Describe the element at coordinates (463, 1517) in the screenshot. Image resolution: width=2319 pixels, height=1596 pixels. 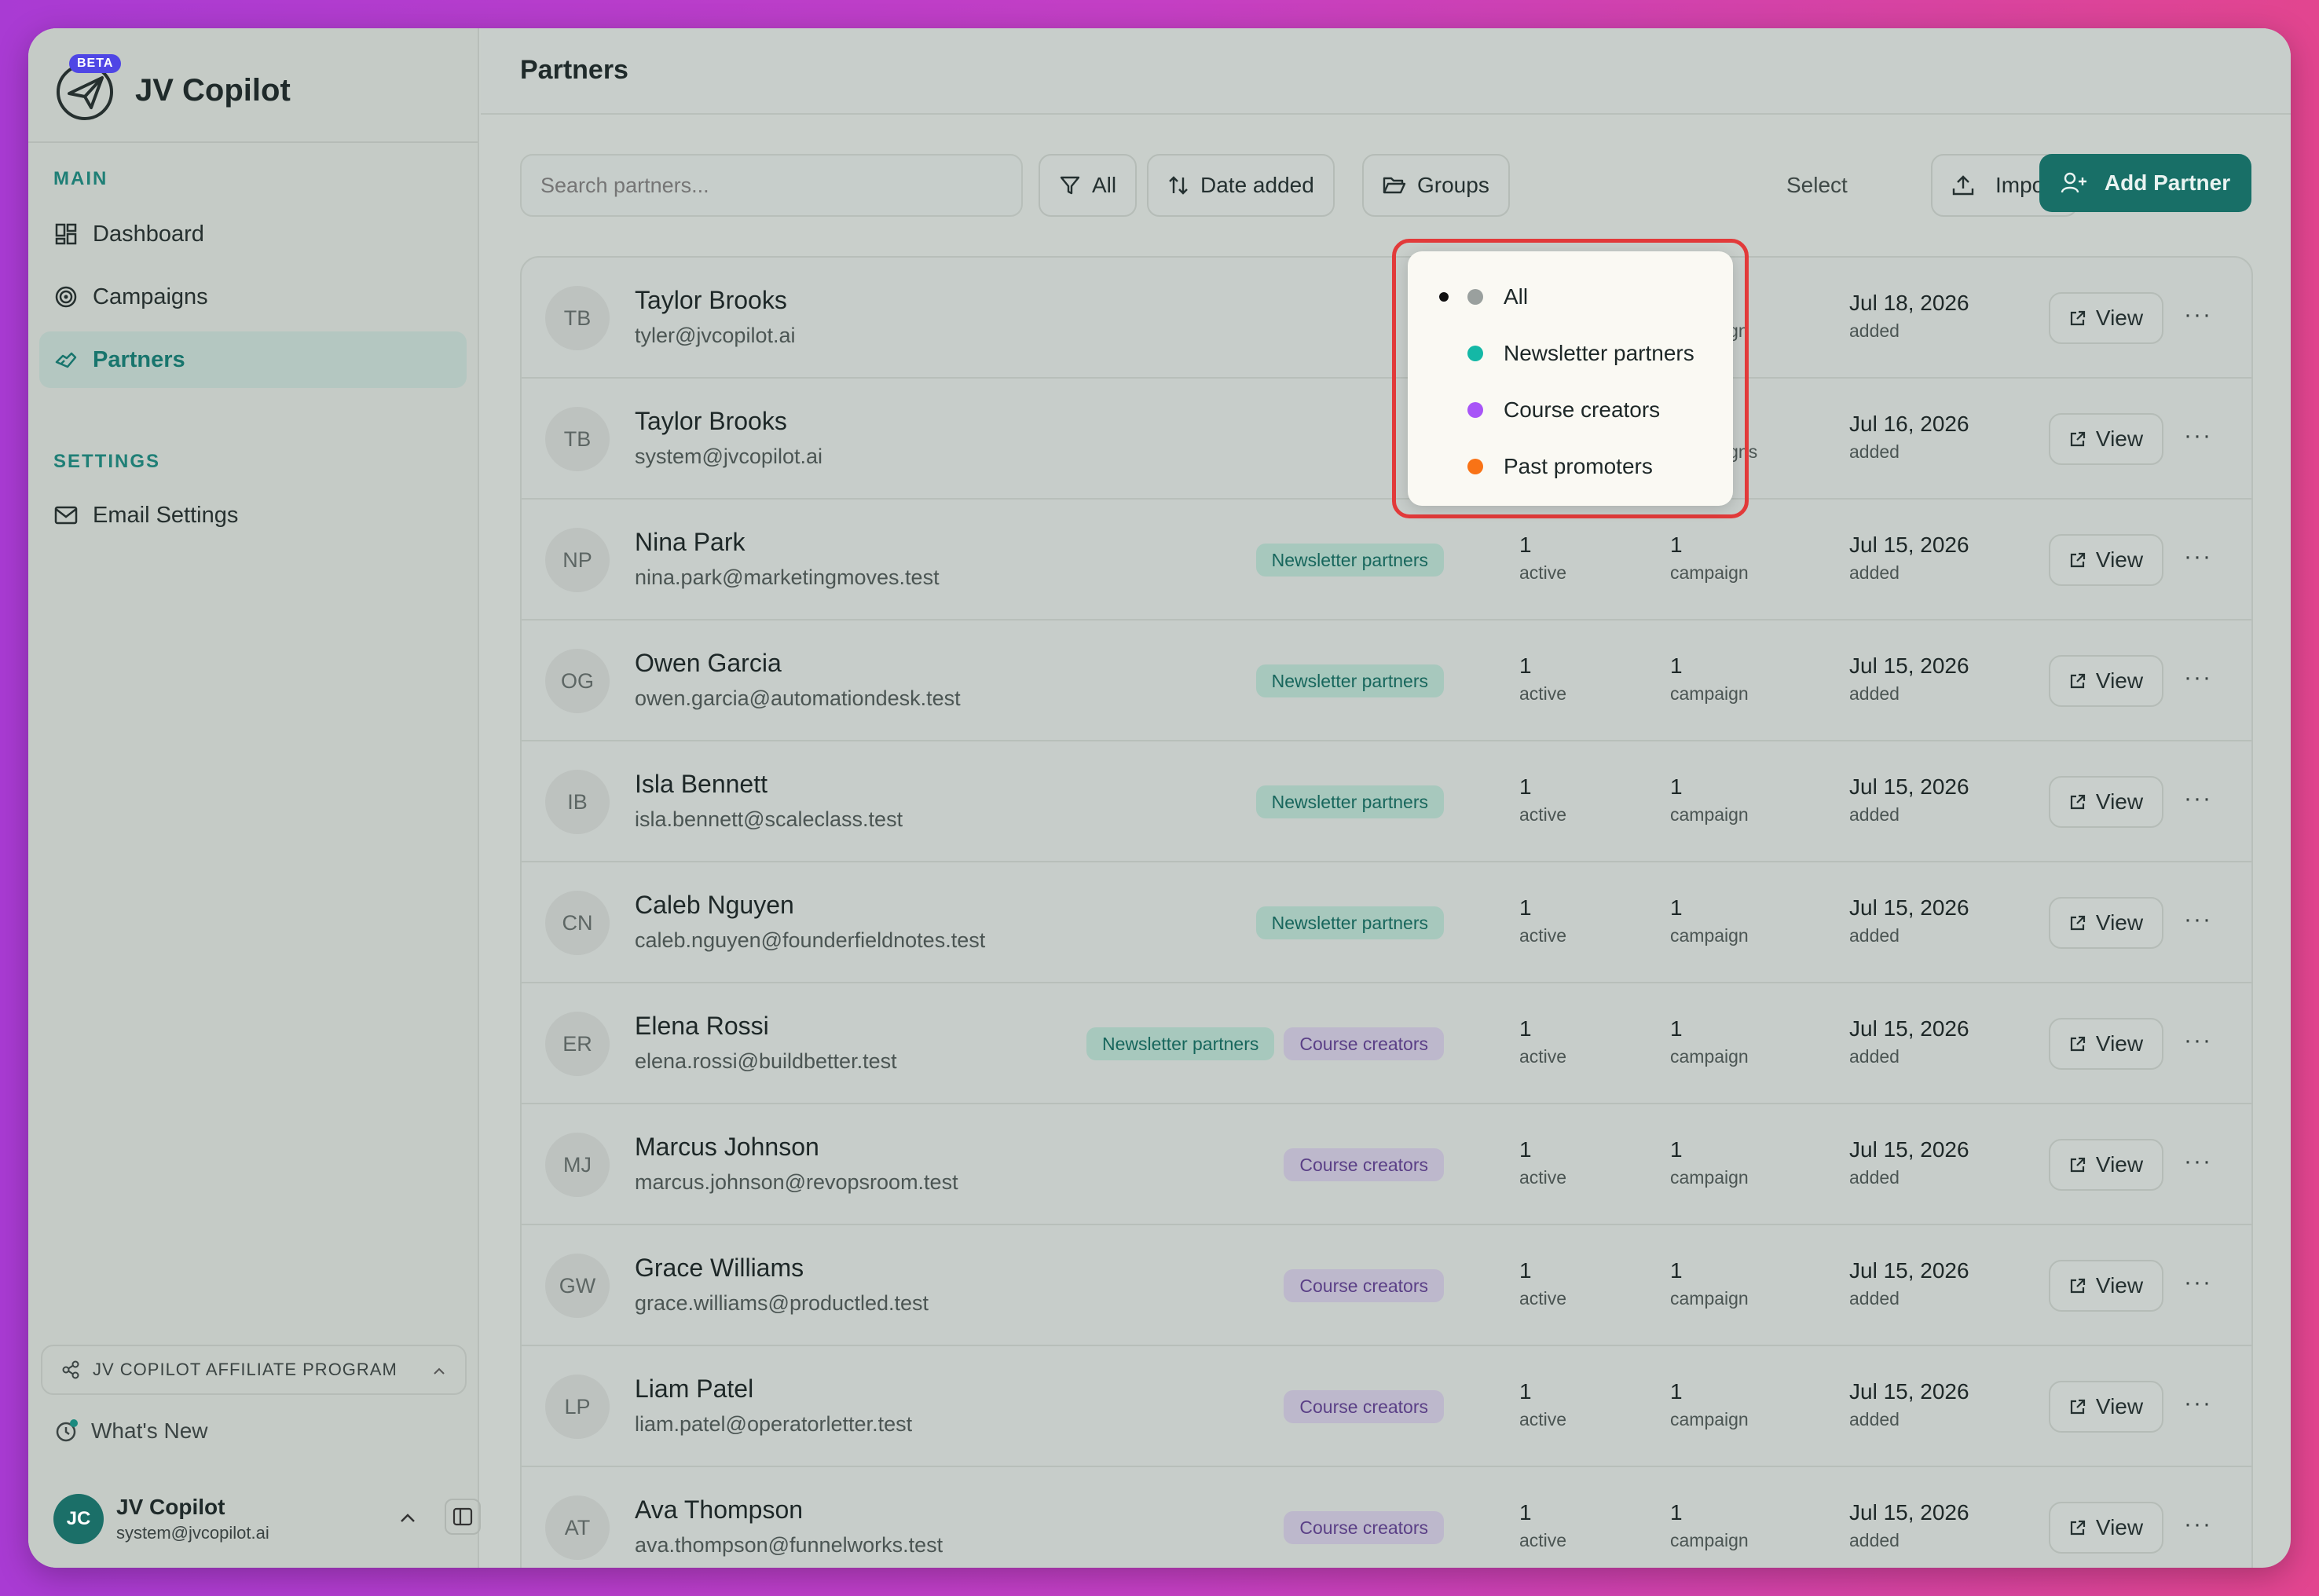
I see `sidebar-collapse-button` at that location.